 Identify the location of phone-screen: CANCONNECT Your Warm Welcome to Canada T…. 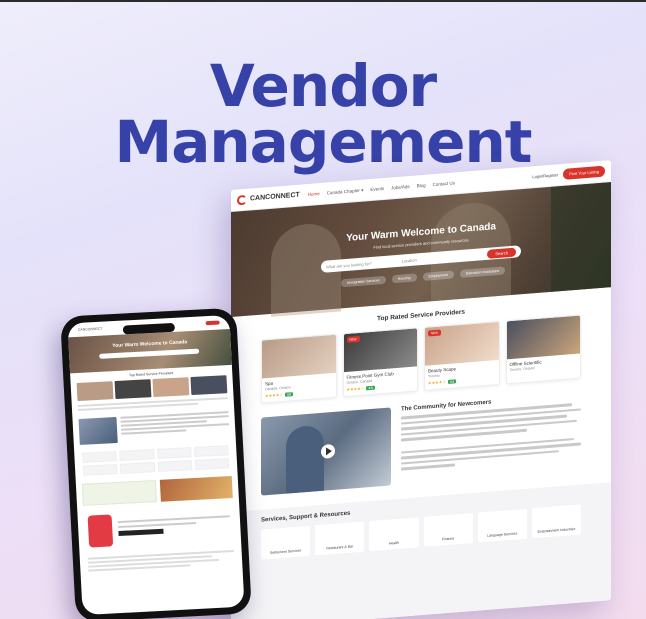
(156, 465).